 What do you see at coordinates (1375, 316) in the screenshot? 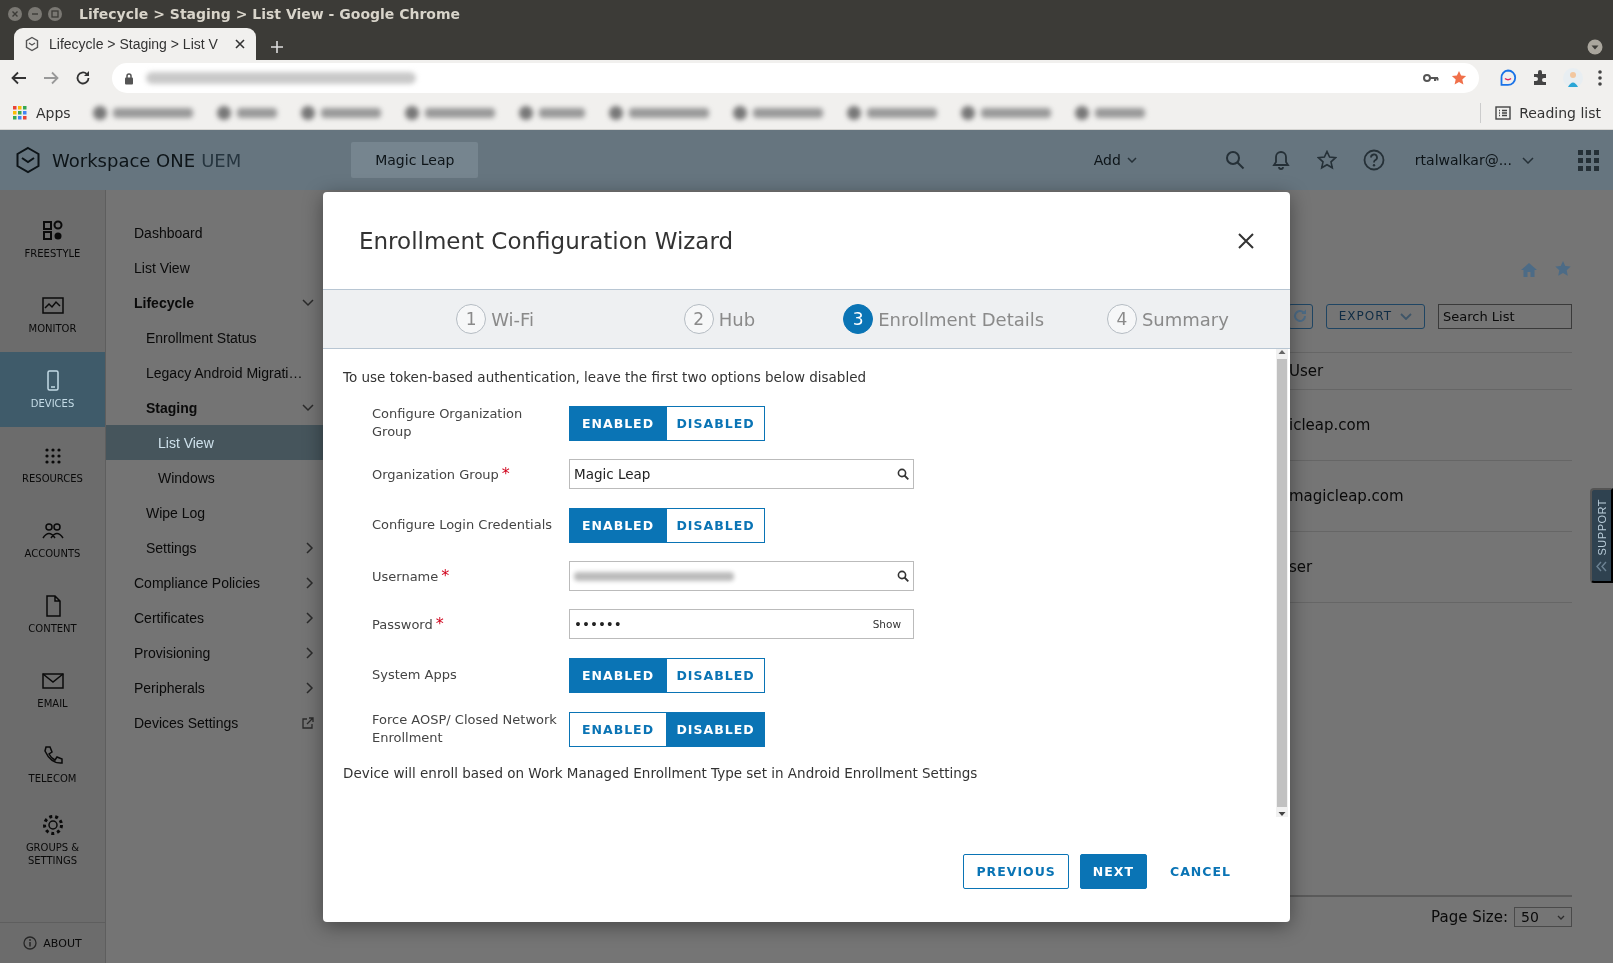
I see `export-button: EXPORT` at bounding box center [1375, 316].